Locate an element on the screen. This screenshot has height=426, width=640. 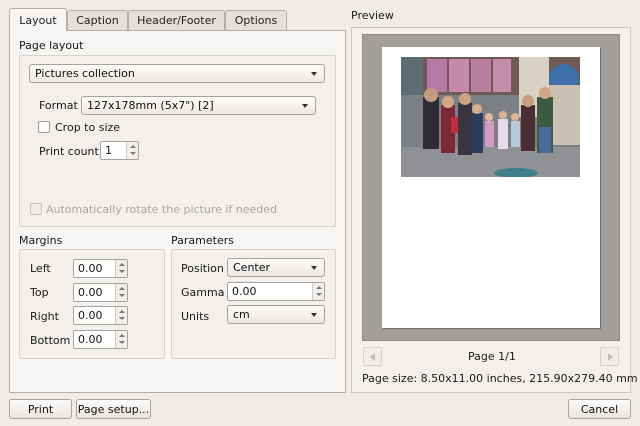
margin-left-stepper: 0.00 is located at coordinates (100, 268).